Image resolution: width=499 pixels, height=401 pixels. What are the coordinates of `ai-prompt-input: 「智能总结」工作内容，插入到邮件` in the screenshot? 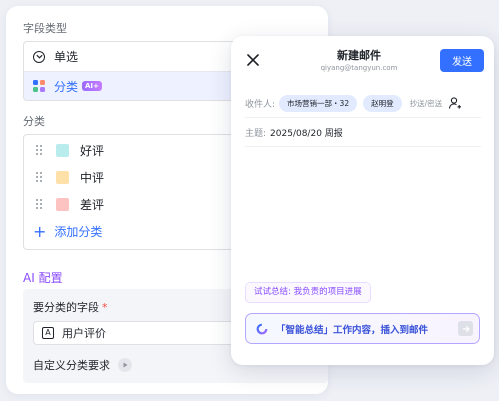 It's located at (362, 328).